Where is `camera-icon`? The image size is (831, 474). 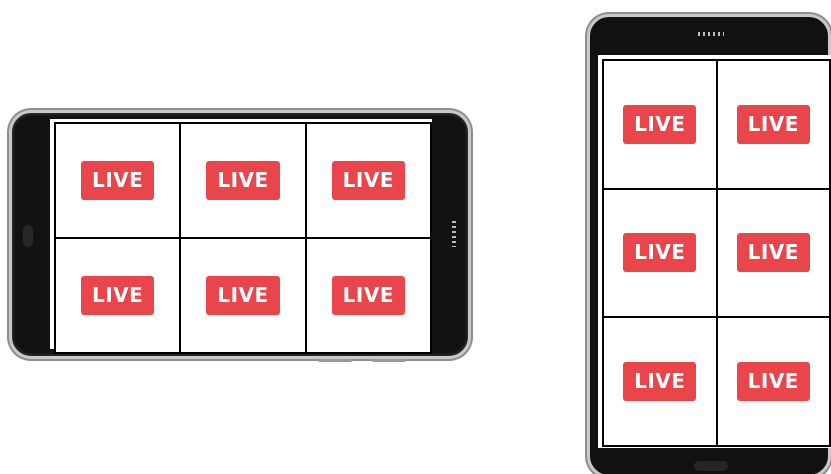
camera-icon is located at coordinates (28, 236).